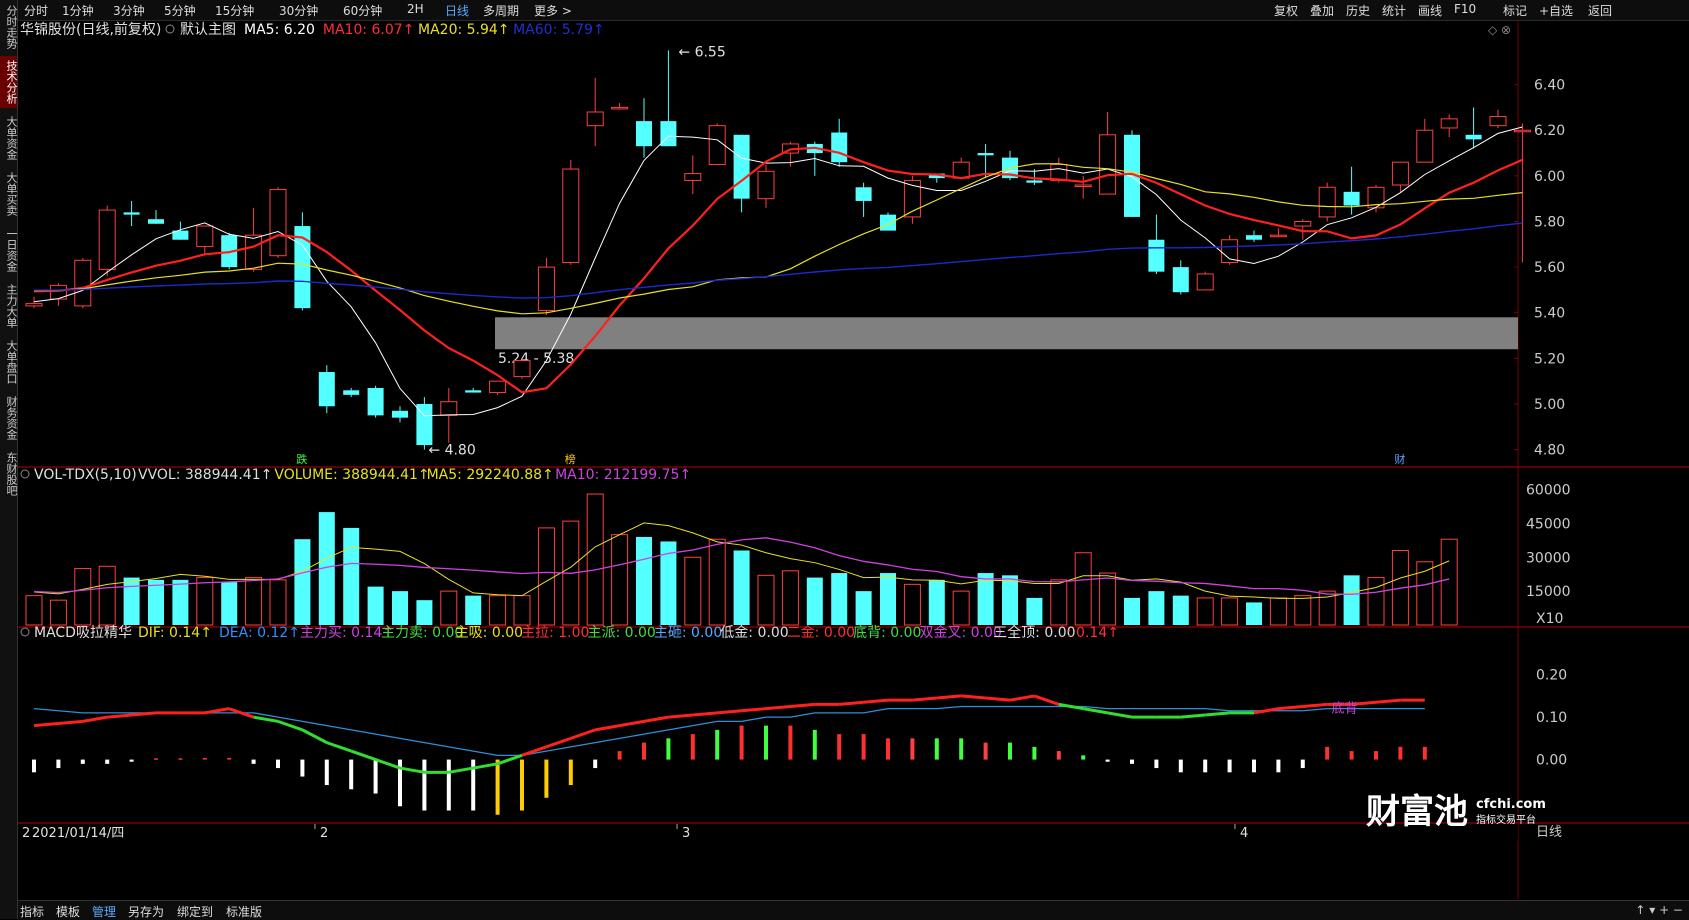 Image resolution: width=1689 pixels, height=920 pixels. Describe the element at coordinates (1345, 709) in the screenshot. I see `divergence-label: 底背` at that location.